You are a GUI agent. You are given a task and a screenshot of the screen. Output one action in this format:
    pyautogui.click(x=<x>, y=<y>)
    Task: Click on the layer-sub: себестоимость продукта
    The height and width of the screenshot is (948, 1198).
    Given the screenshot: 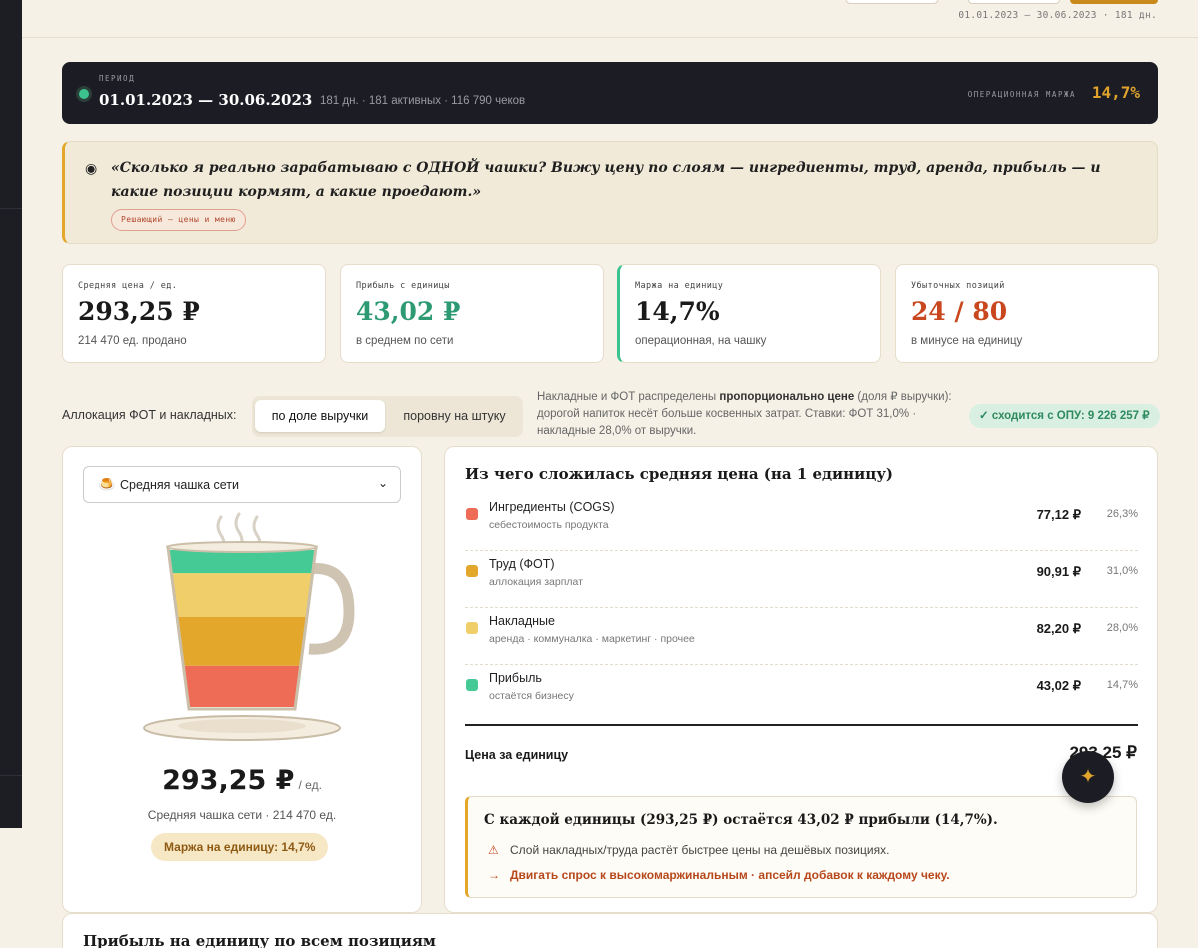 What is the action you would take?
    pyautogui.click(x=549, y=525)
    